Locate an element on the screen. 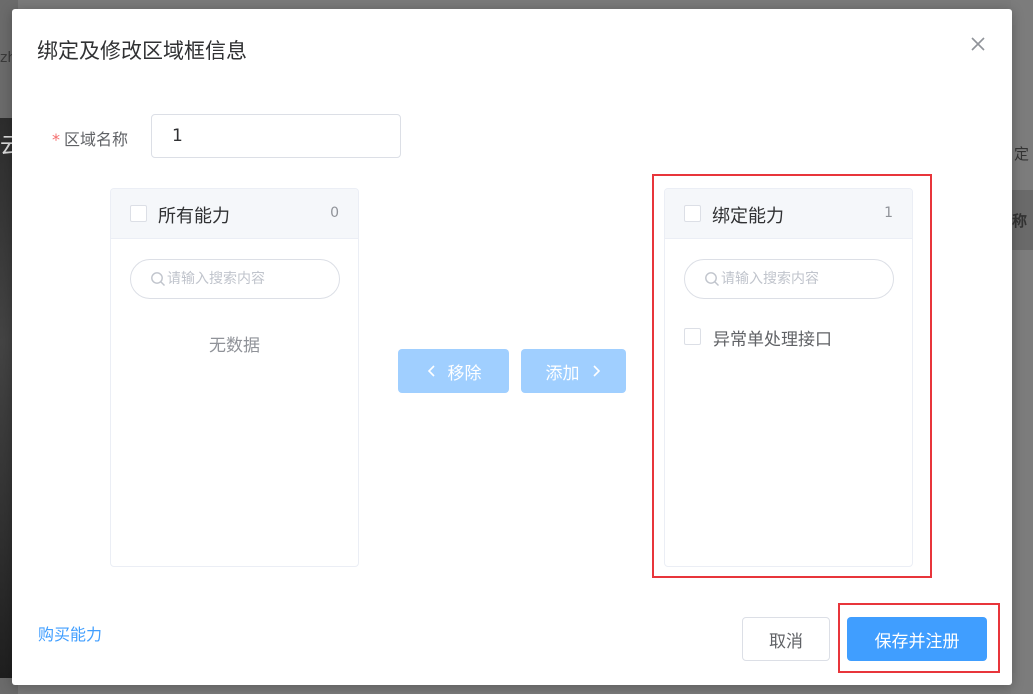 This screenshot has height=694, width=1033. buy-abilities-link: 购买能力 is located at coordinates (70, 633).